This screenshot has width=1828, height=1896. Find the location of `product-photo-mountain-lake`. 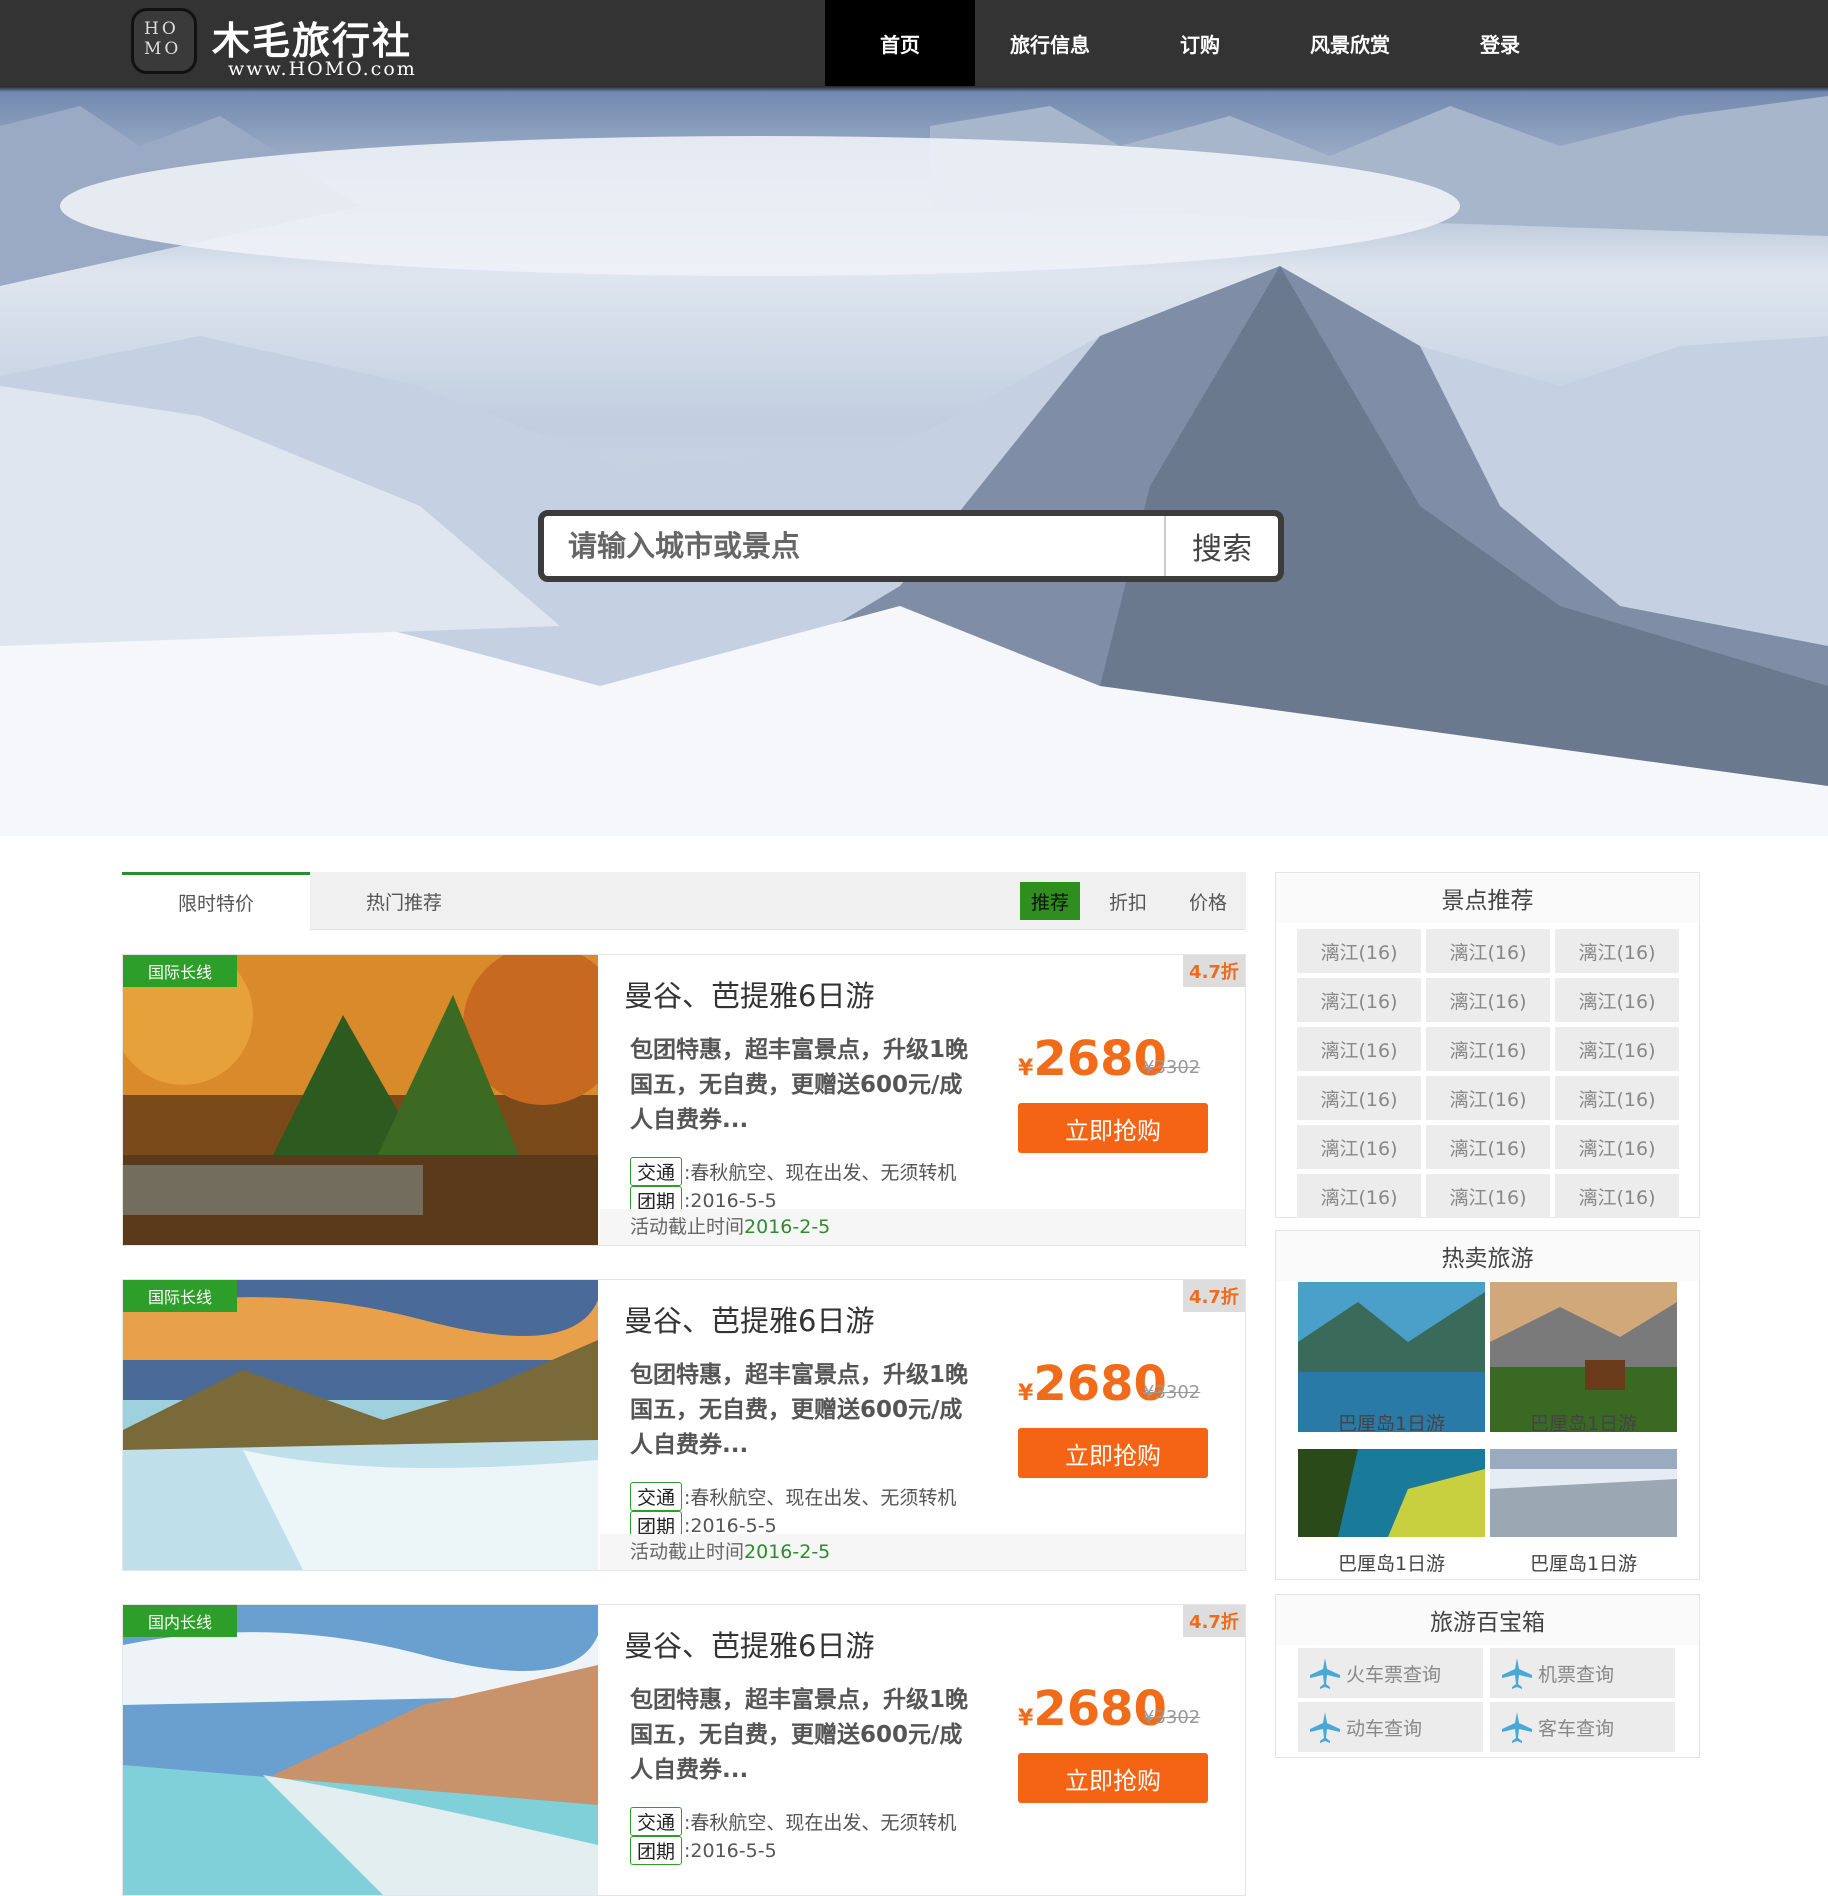

product-photo-mountain-lake is located at coordinates (360, 1425).